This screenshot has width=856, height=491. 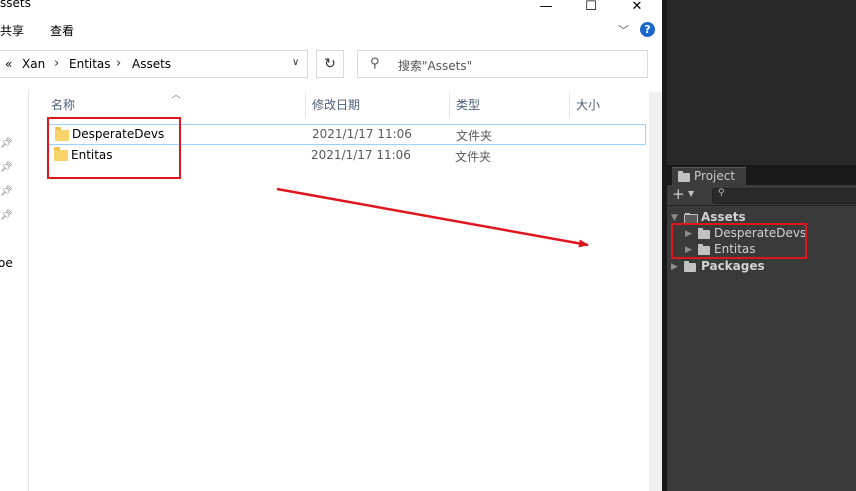 What do you see at coordinates (637, 7) in the screenshot?
I see `close-button: ✕` at bounding box center [637, 7].